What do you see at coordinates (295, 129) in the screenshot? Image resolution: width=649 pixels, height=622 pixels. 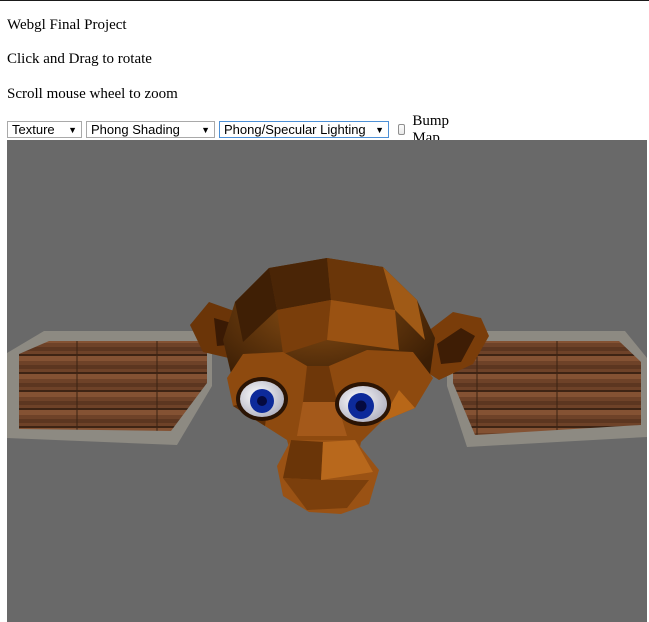 I see `lighting-select-value: Phong/Specular Lighting` at bounding box center [295, 129].